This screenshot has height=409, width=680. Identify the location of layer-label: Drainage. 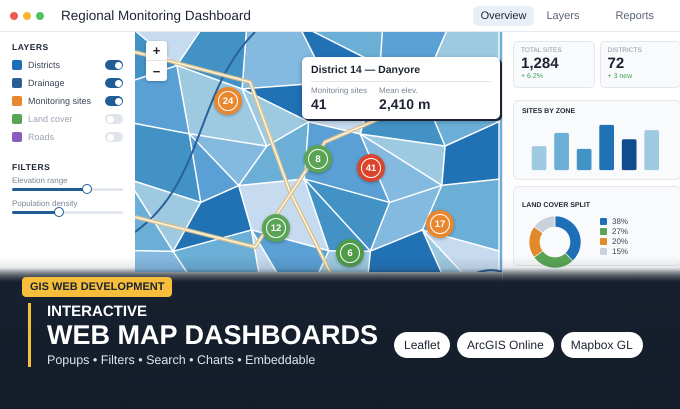
(47, 83).